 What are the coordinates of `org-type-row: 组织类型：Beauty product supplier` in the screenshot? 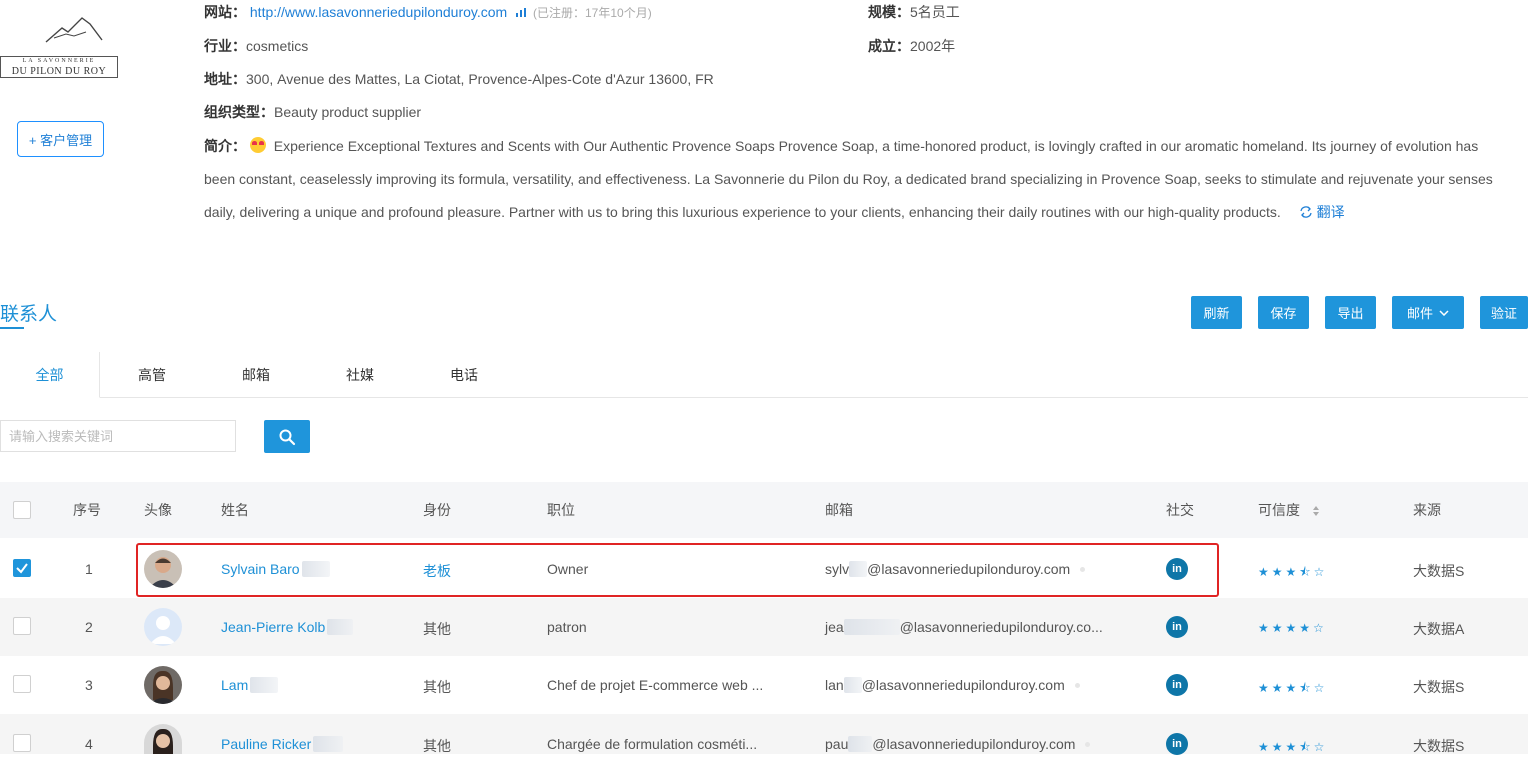 It's located at (312, 112).